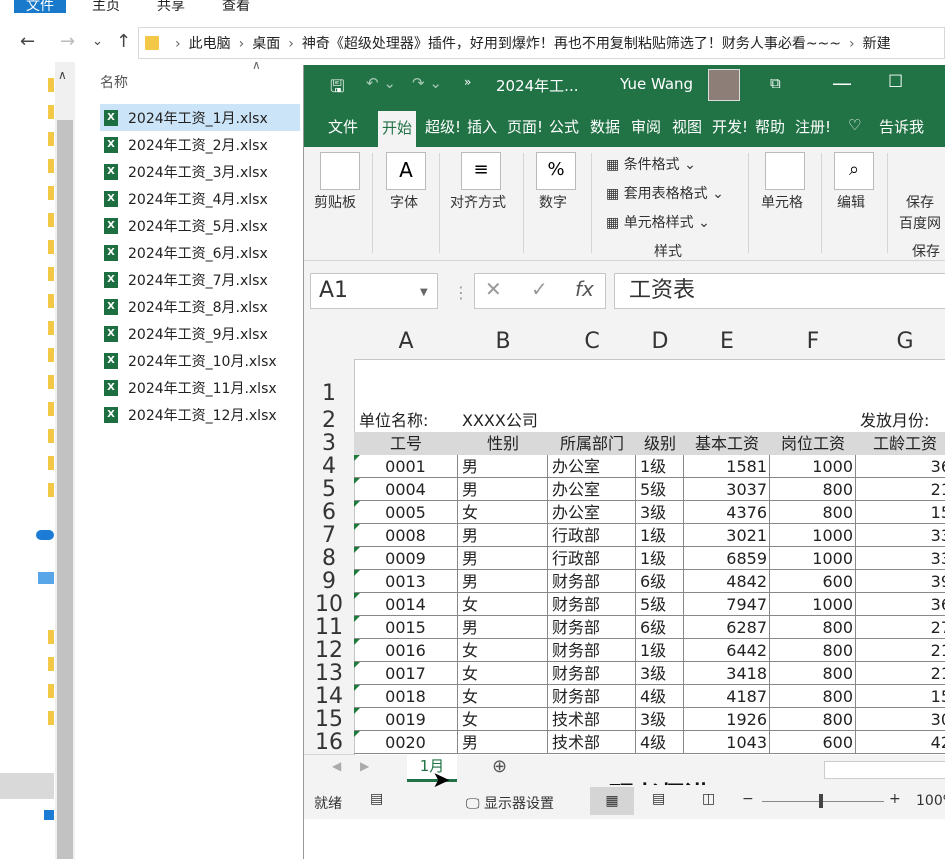  What do you see at coordinates (406, 342) in the screenshot?
I see `column-header: A` at bounding box center [406, 342].